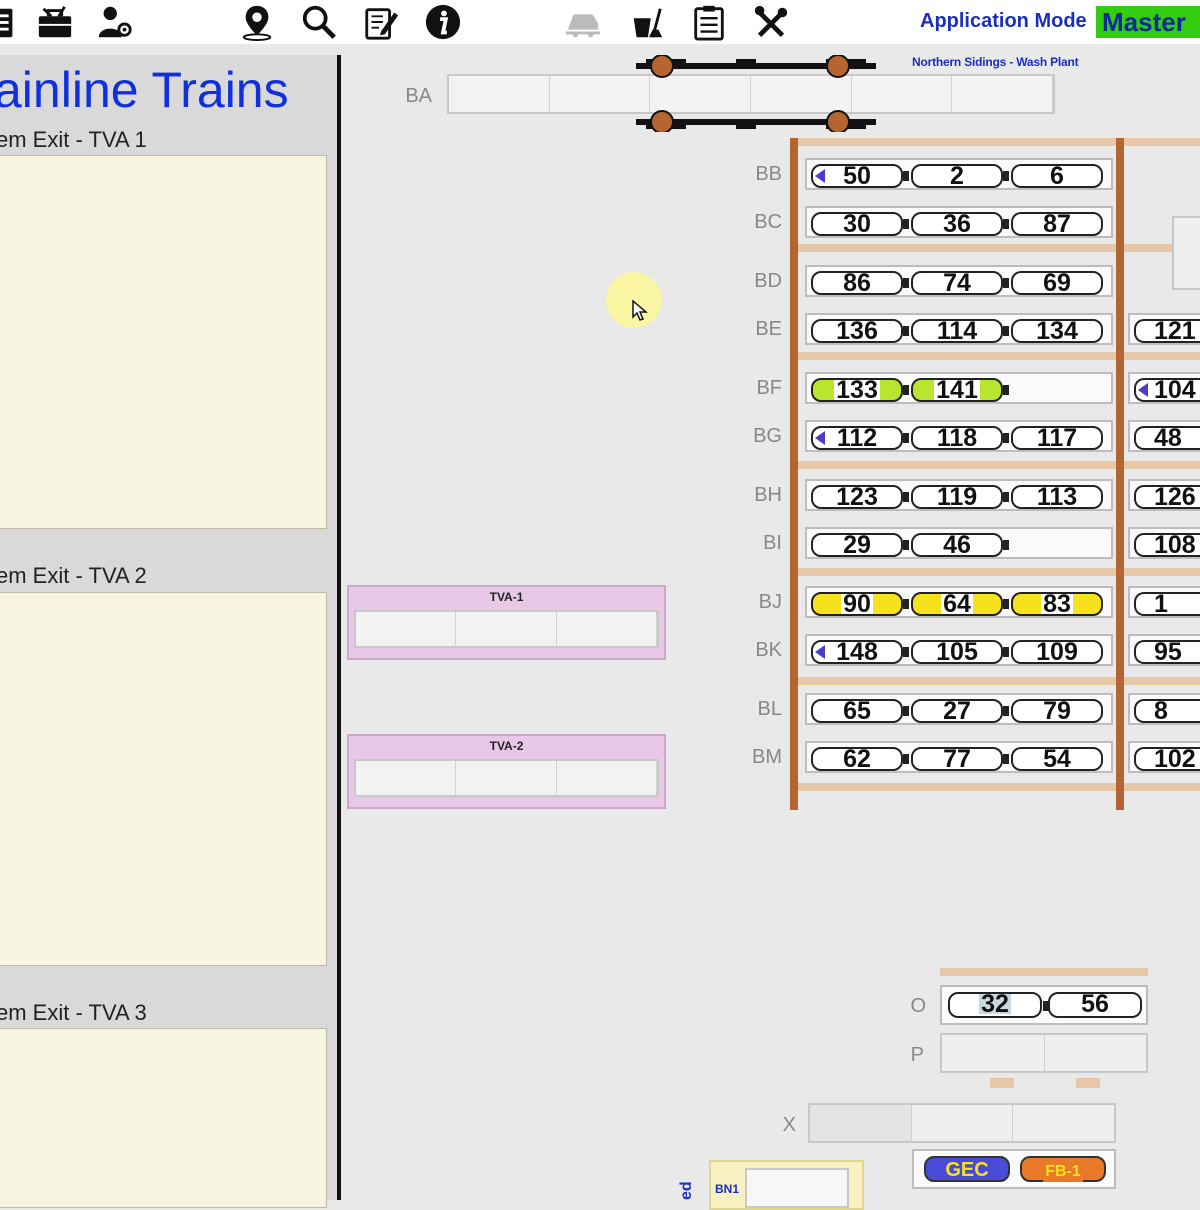 The image size is (1200, 1210). I want to click on track-bb: 50 2 6, so click(959, 174).